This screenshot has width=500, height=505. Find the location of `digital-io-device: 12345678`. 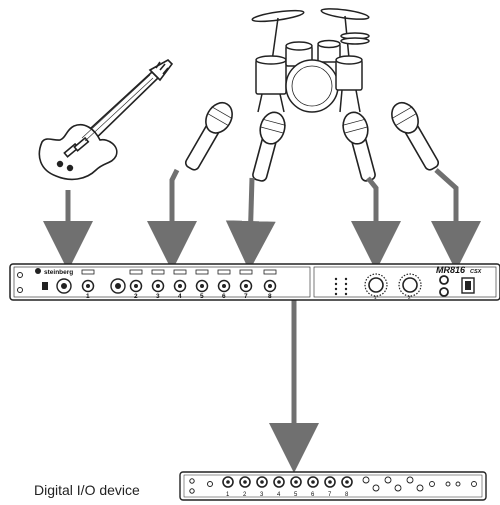

digital-io-device: 12345678 is located at coordinates (333, 486).